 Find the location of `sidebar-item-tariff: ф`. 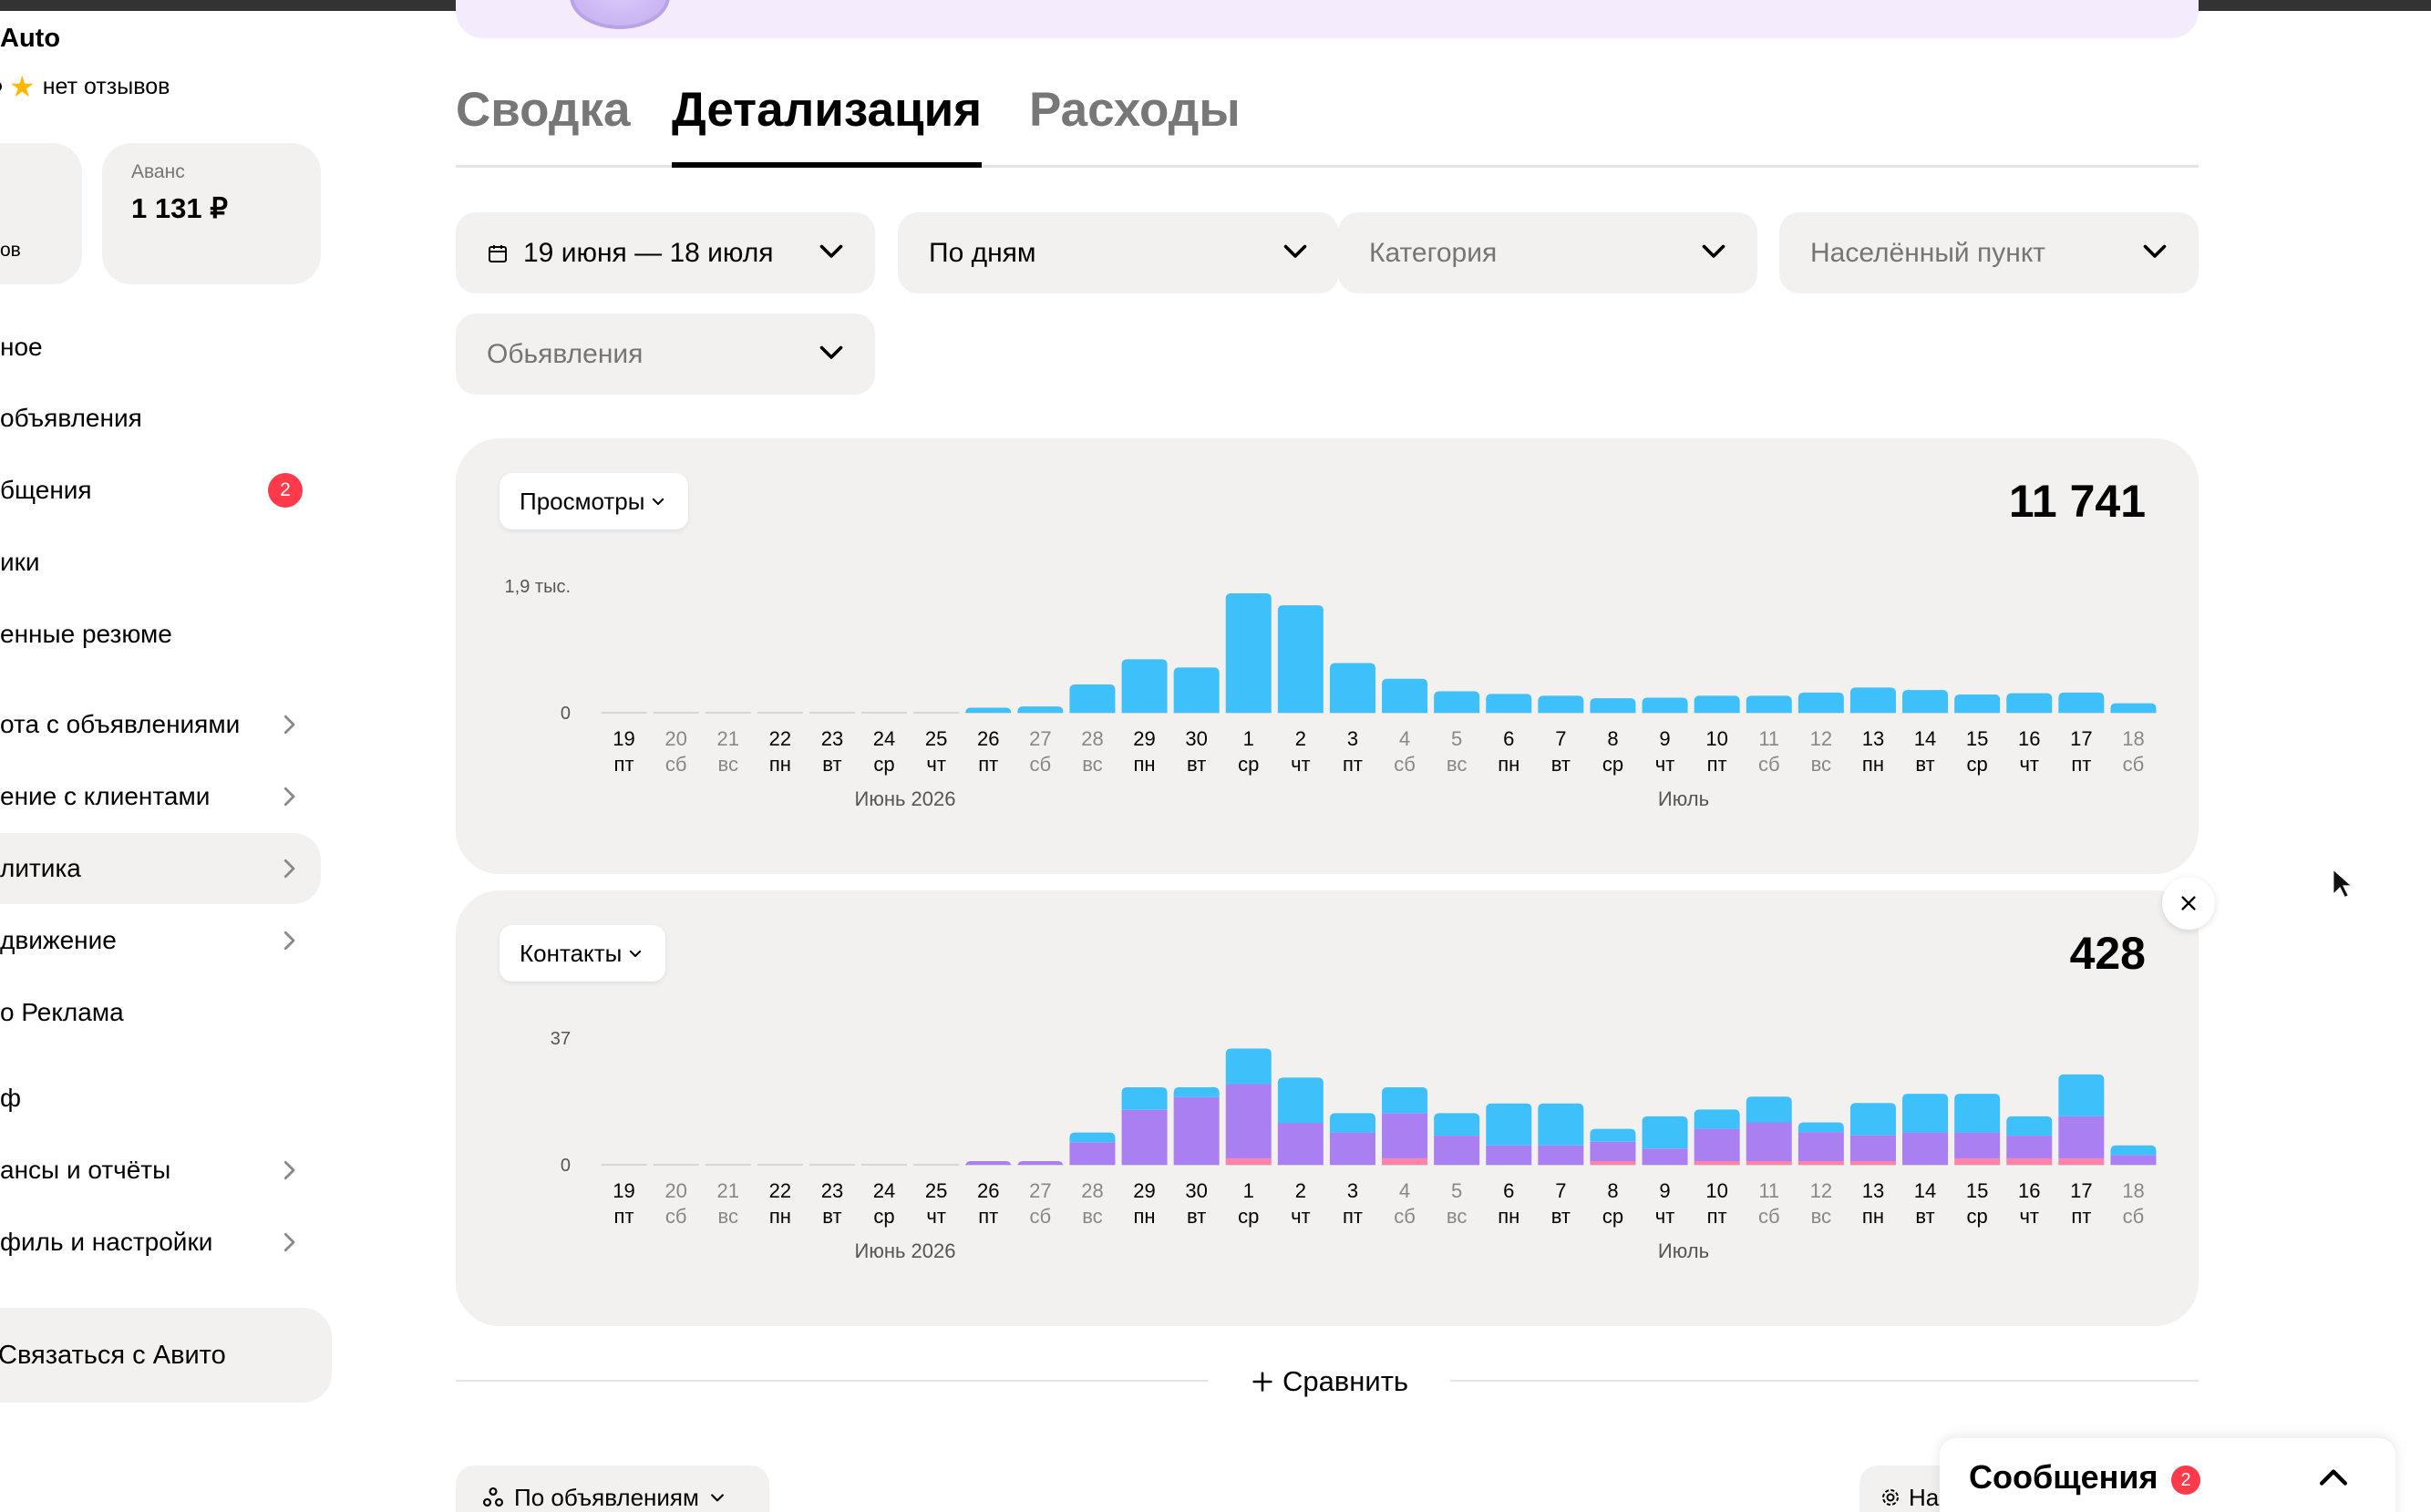

sidebar-item-tariff: ф is located at coordinates (160, 1099).